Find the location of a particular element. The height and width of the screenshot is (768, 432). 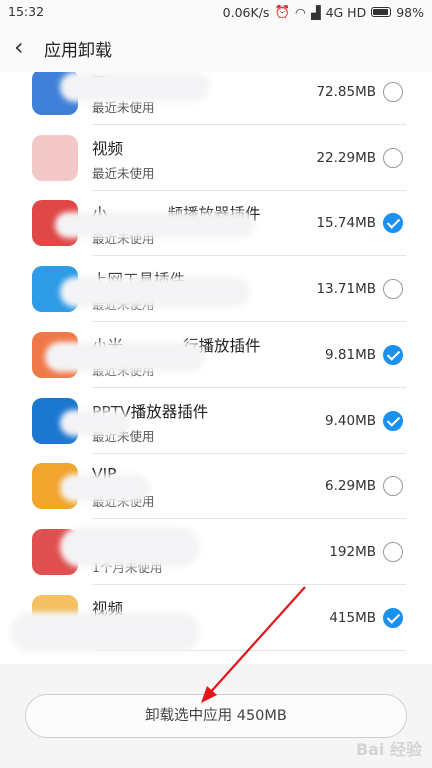

app-last-used: 最近未使用 is located at coordinates (123, 173).